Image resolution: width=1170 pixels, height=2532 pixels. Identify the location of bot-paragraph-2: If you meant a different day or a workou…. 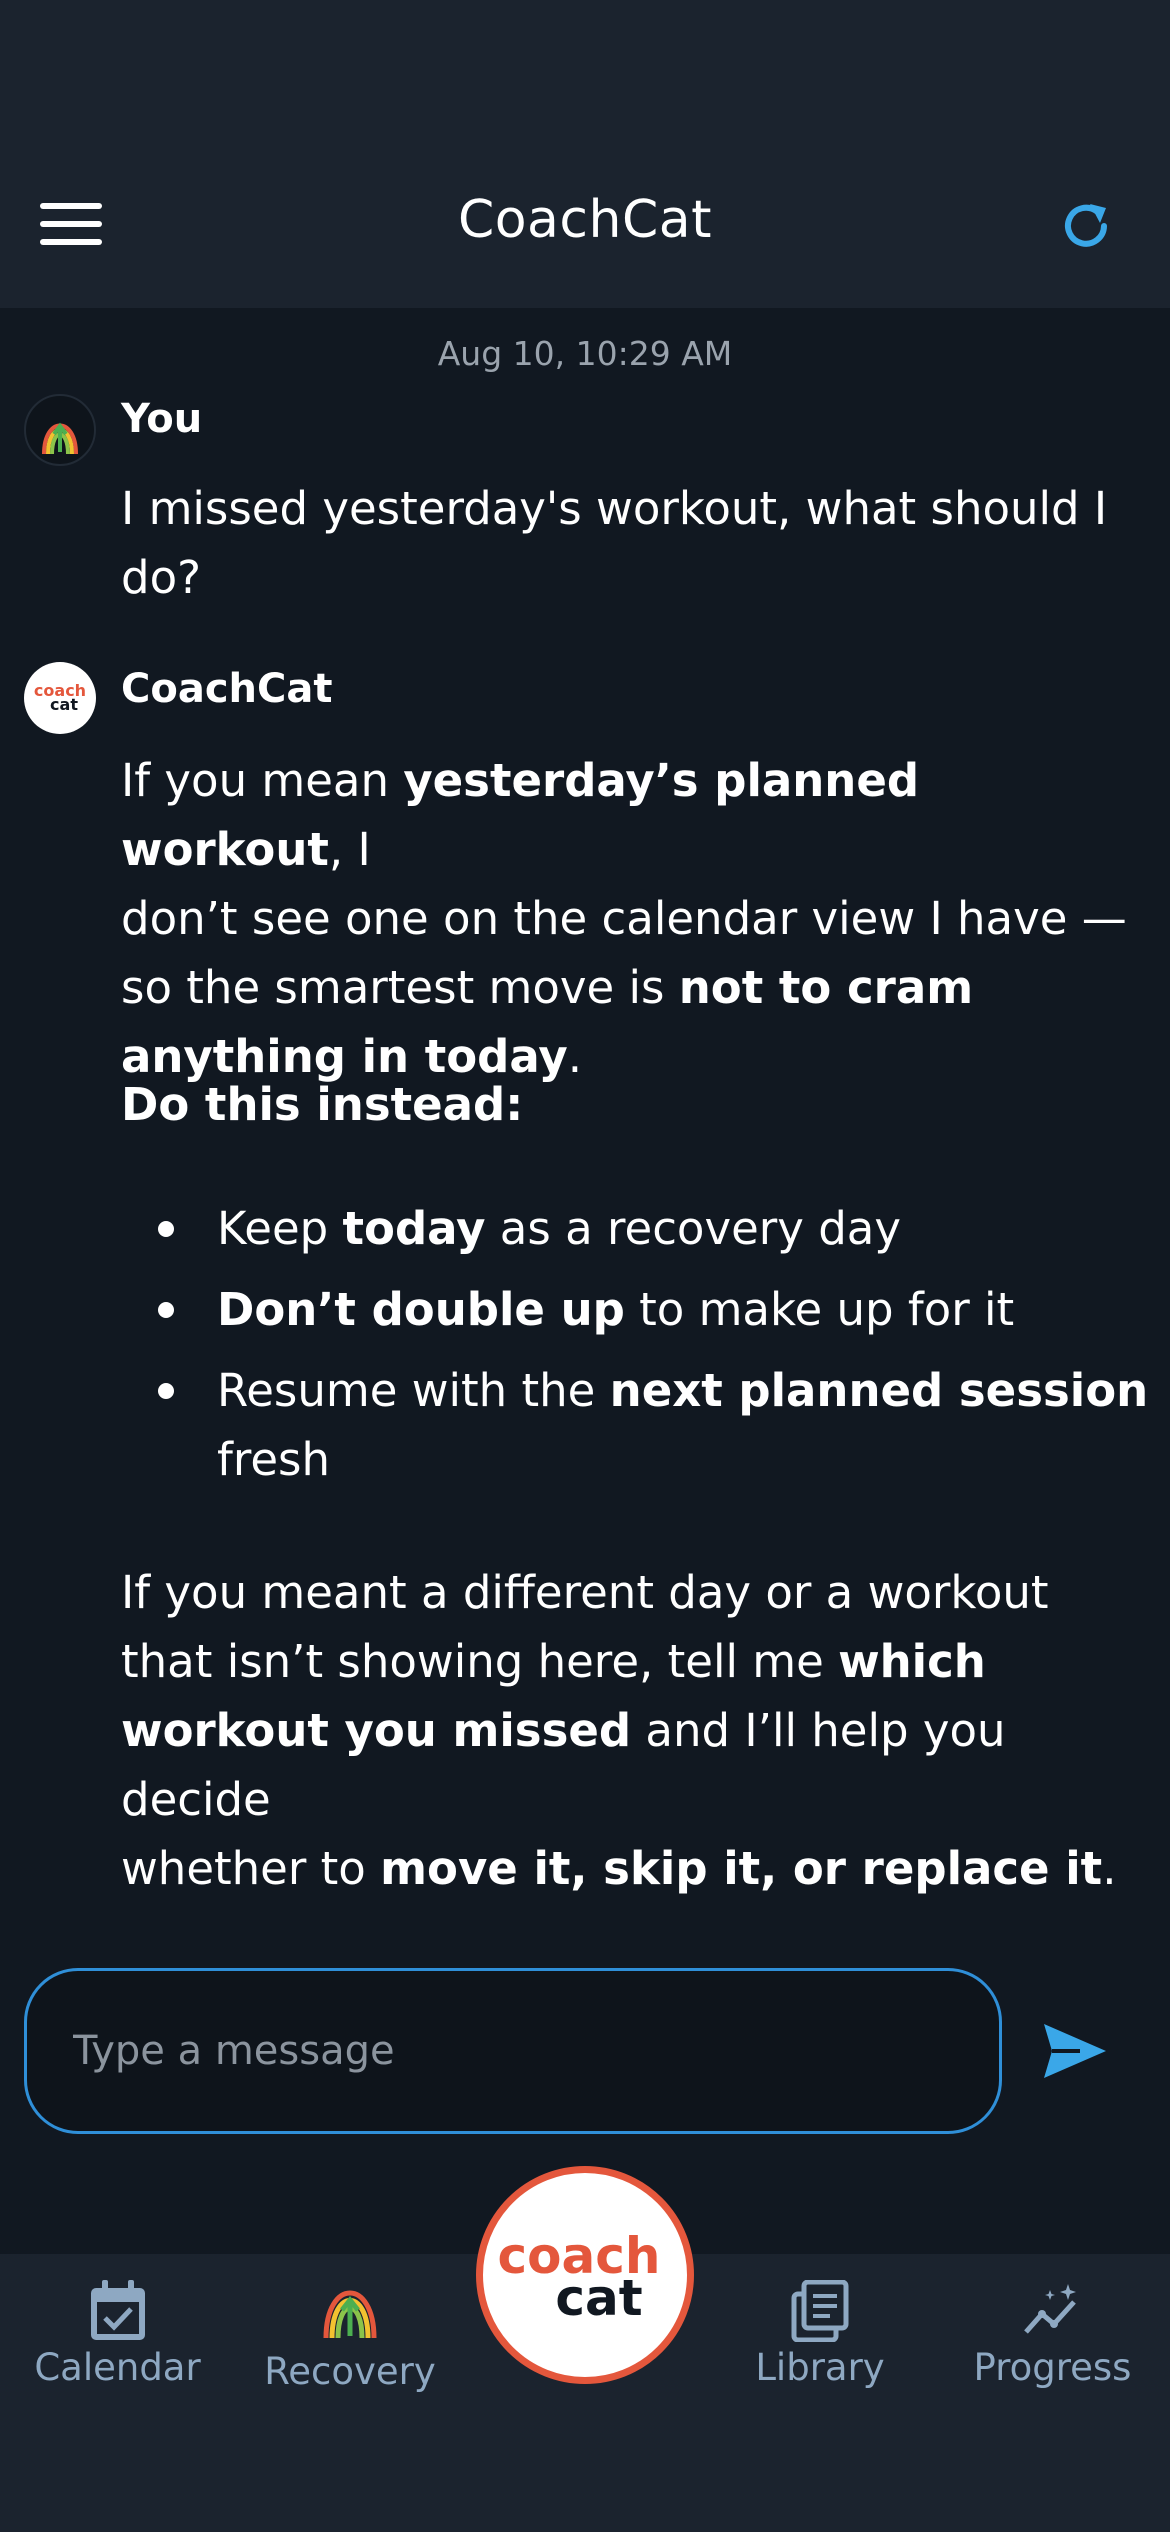
(619, 1730).